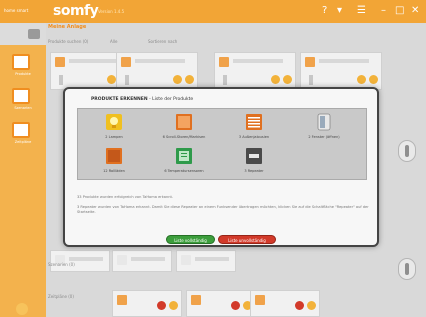 The height and width of the screenshot is (317, 426). I want to click on product-caption: 6 Temperatursensoren, so click(184, 171).